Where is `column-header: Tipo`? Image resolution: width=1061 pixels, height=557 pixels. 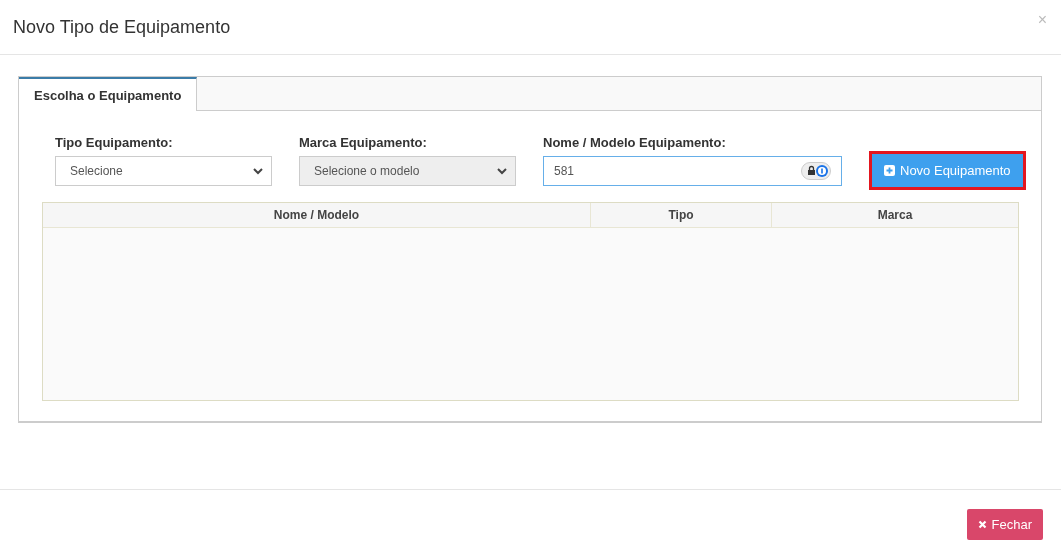
column-header: Tipo is located at coordinates (681, 215).